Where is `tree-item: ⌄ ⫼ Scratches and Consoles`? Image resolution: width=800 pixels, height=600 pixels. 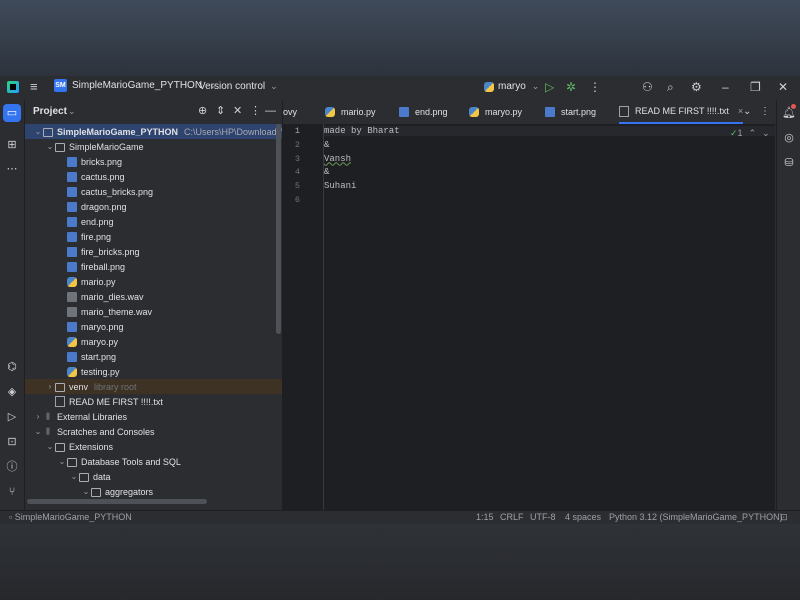
tree-item: ⌄ ⫼ Scratches and Consoles is located at coordinates (153, 431).